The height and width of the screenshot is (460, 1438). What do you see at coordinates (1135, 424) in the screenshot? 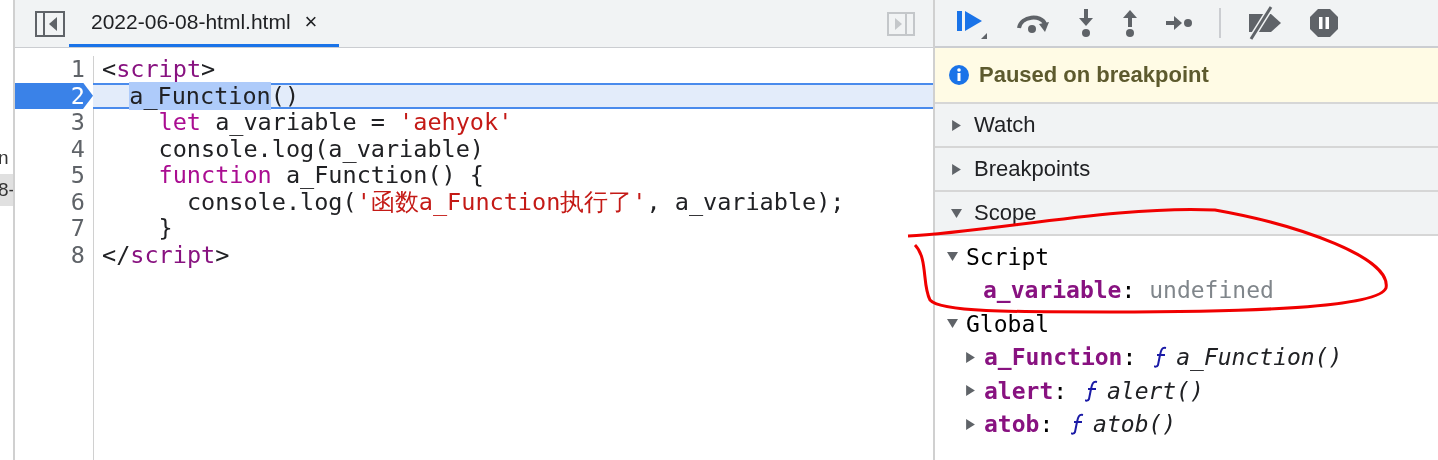
I see `function-signature: atob()` at bounding box center [1135, 424].